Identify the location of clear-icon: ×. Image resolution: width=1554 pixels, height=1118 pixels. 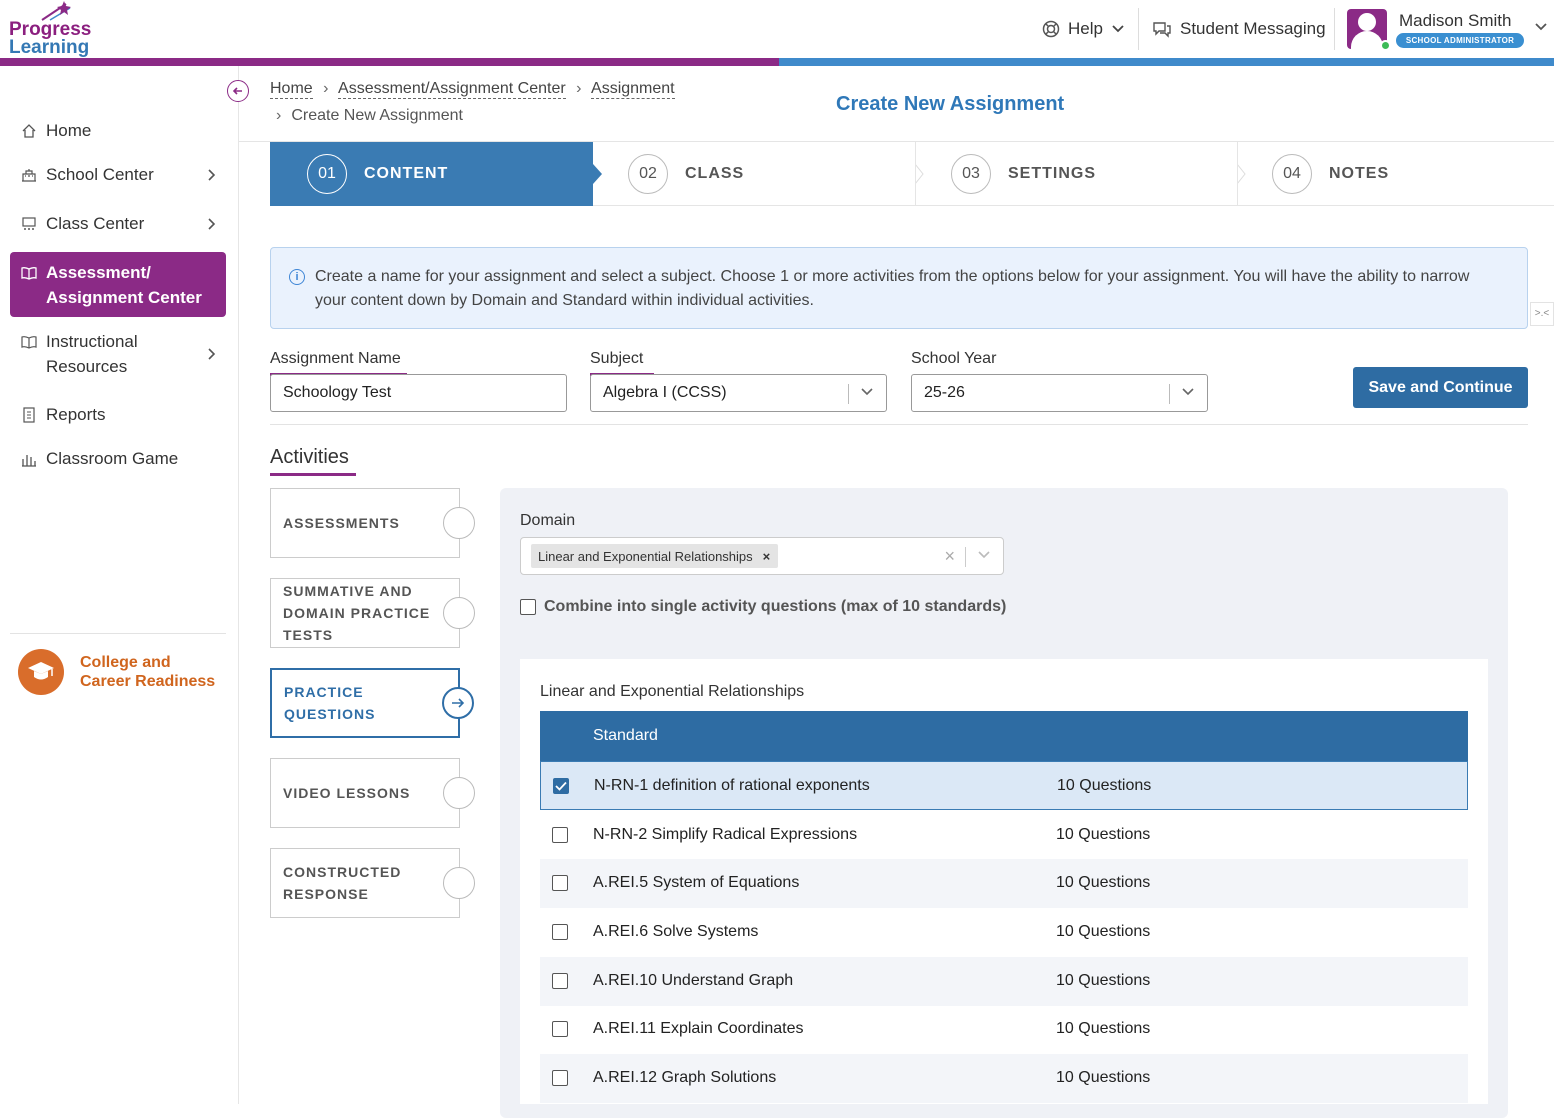
(949, 556).